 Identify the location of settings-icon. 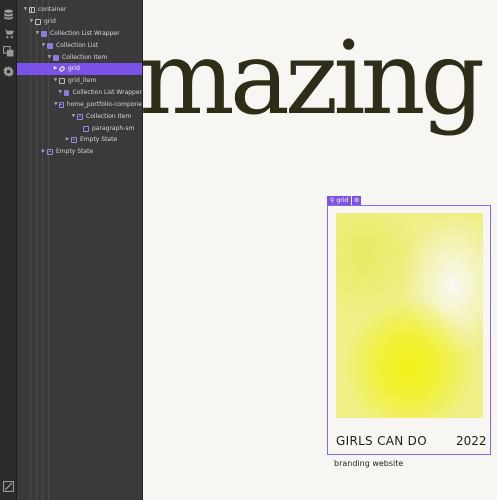
(8, 71).